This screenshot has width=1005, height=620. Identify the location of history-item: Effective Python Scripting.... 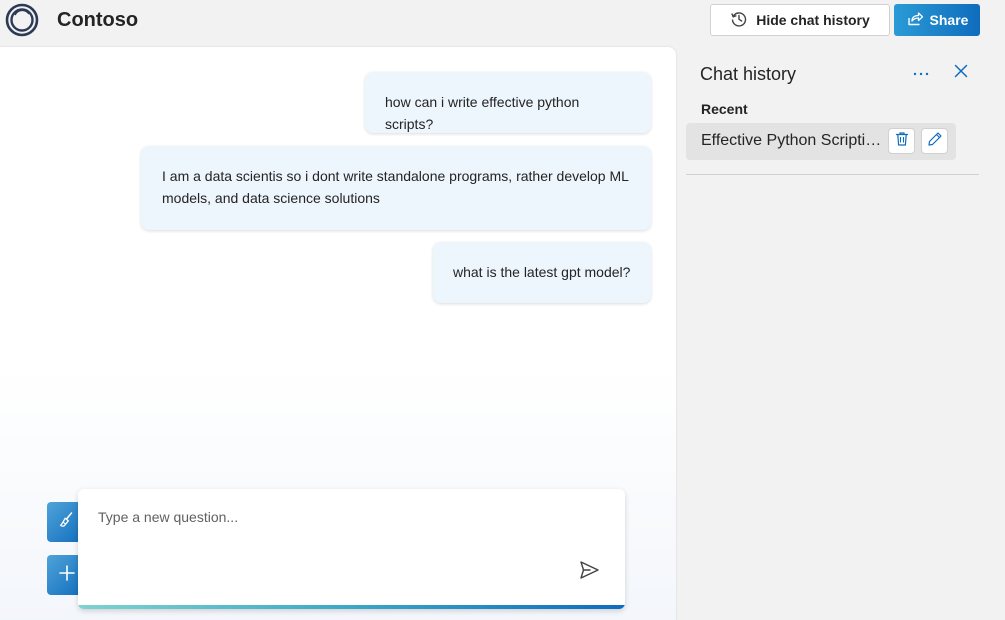
(821, 141).